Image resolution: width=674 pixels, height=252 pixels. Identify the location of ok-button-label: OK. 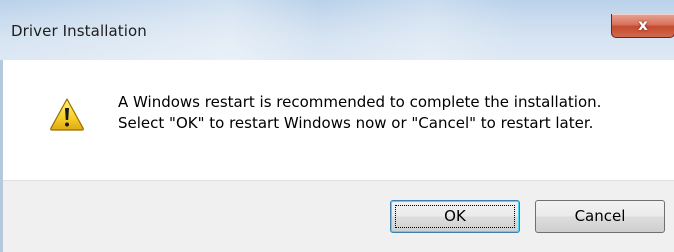
(455, 216).